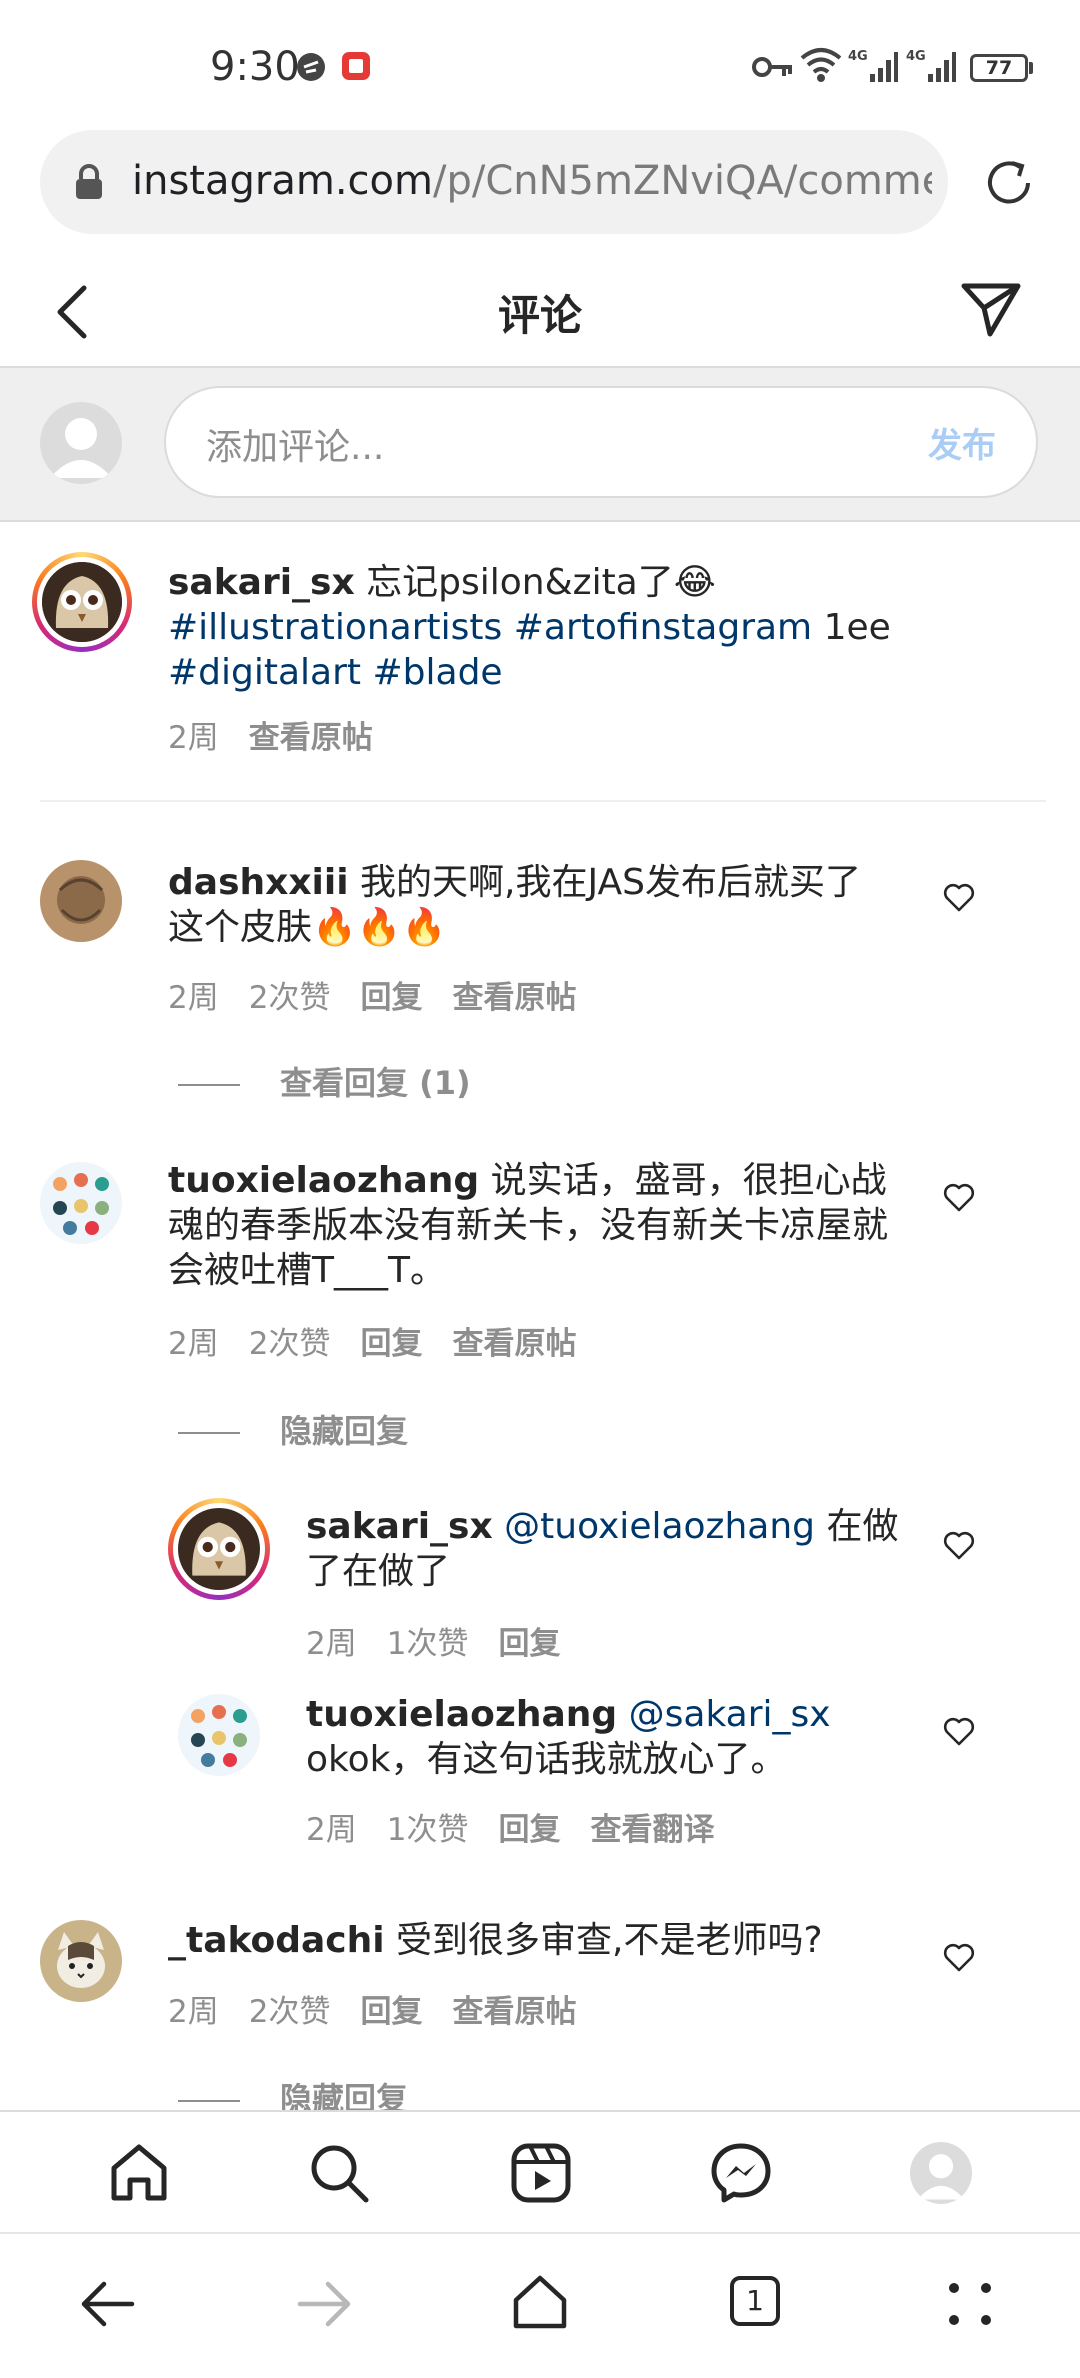  What do you see at coordinates (540, 2302) in the screenshot?
I see `home-outline-icon` at bounding box center [540, 2302].